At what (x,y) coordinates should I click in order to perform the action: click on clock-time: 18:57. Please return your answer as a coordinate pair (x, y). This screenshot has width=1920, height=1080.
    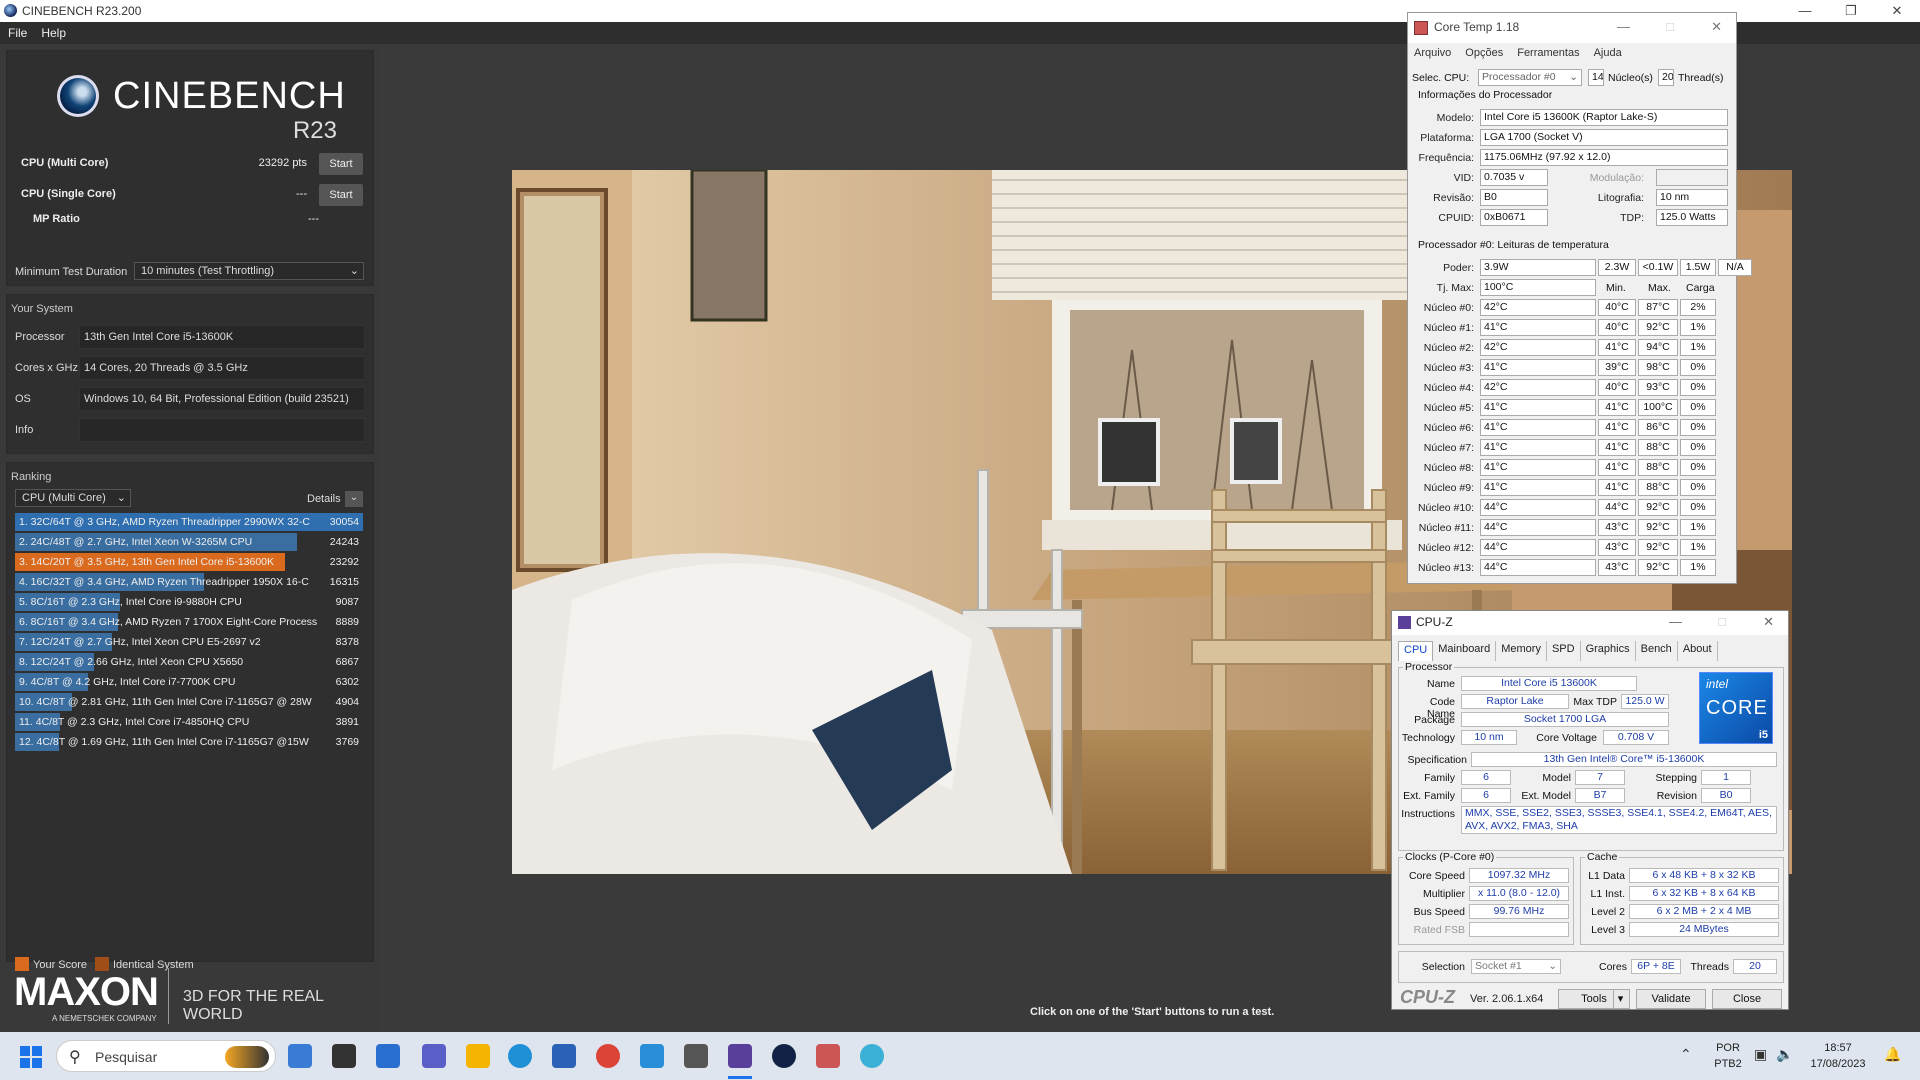
    Looking at the image, I should click on (1838, 1048).